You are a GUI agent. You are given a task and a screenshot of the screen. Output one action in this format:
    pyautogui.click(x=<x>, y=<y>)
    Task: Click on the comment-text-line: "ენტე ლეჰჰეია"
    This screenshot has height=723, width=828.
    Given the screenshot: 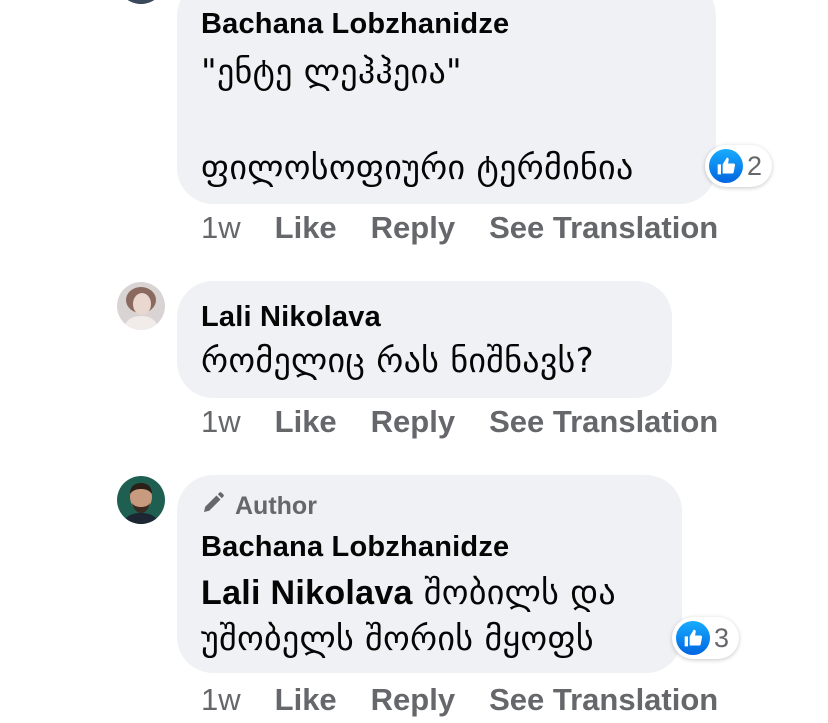 What is the action you would take?
    pyautogui.click(x=331, y=72)
    